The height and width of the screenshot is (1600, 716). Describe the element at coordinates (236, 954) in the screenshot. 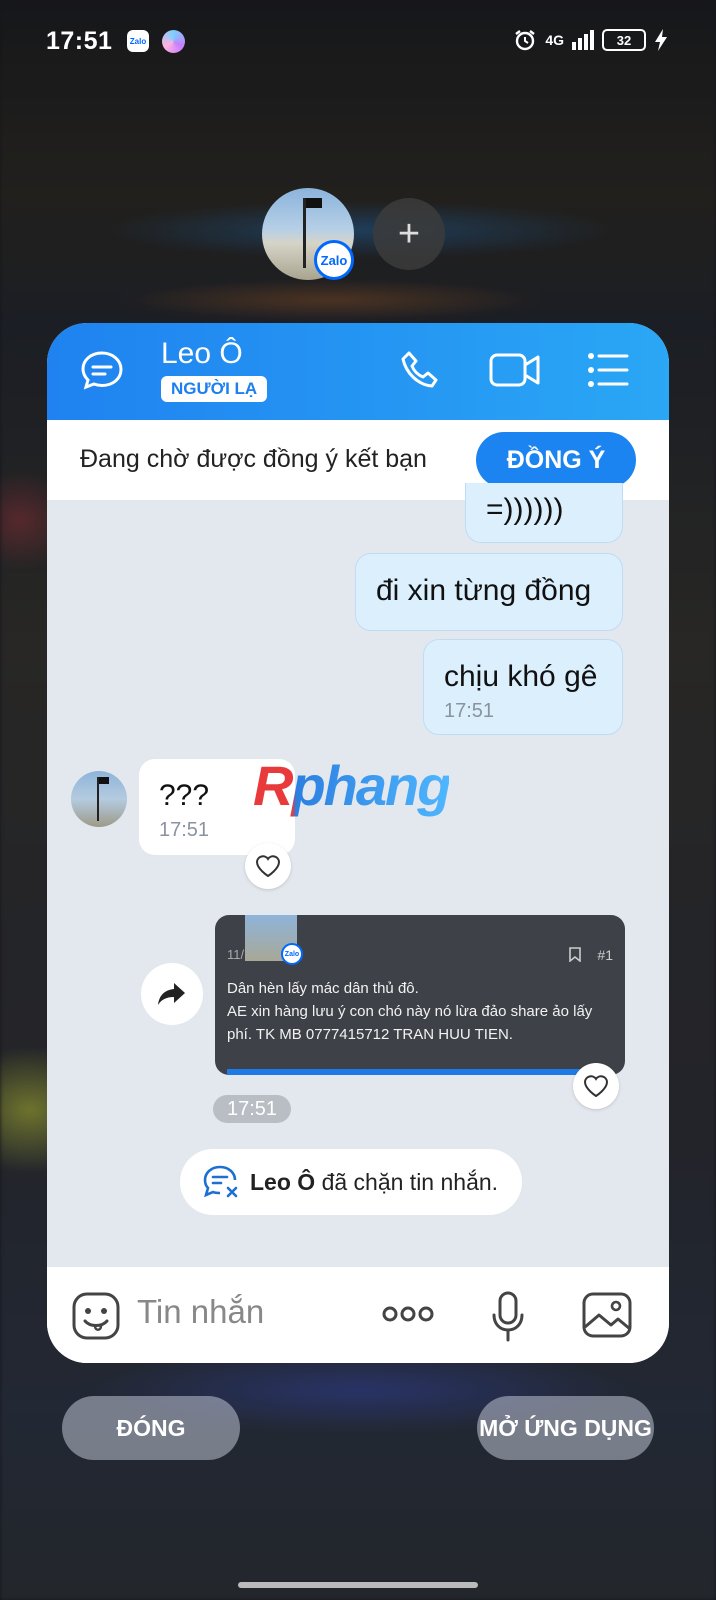

I see `shared-post-date: 11/` at that location.